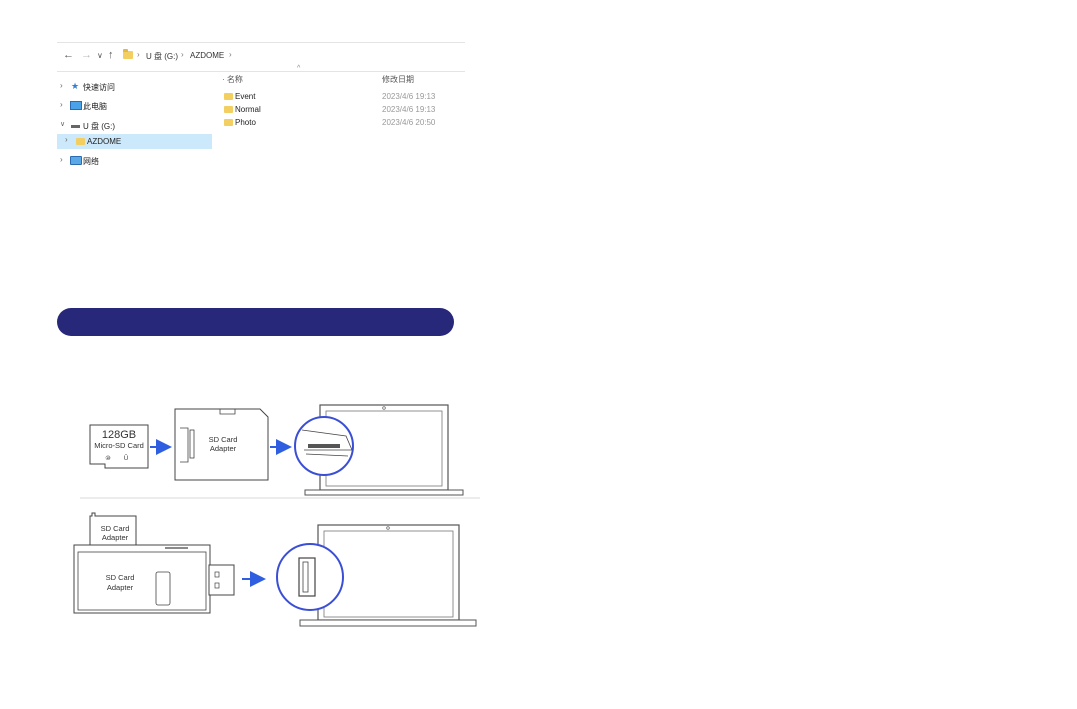 This screenshot has height=709, width=1077. What do you see at coordinates (299, 68) in the screenshot?
I see `sort-ascending-icon: ^` at bounding box center [299, 68].